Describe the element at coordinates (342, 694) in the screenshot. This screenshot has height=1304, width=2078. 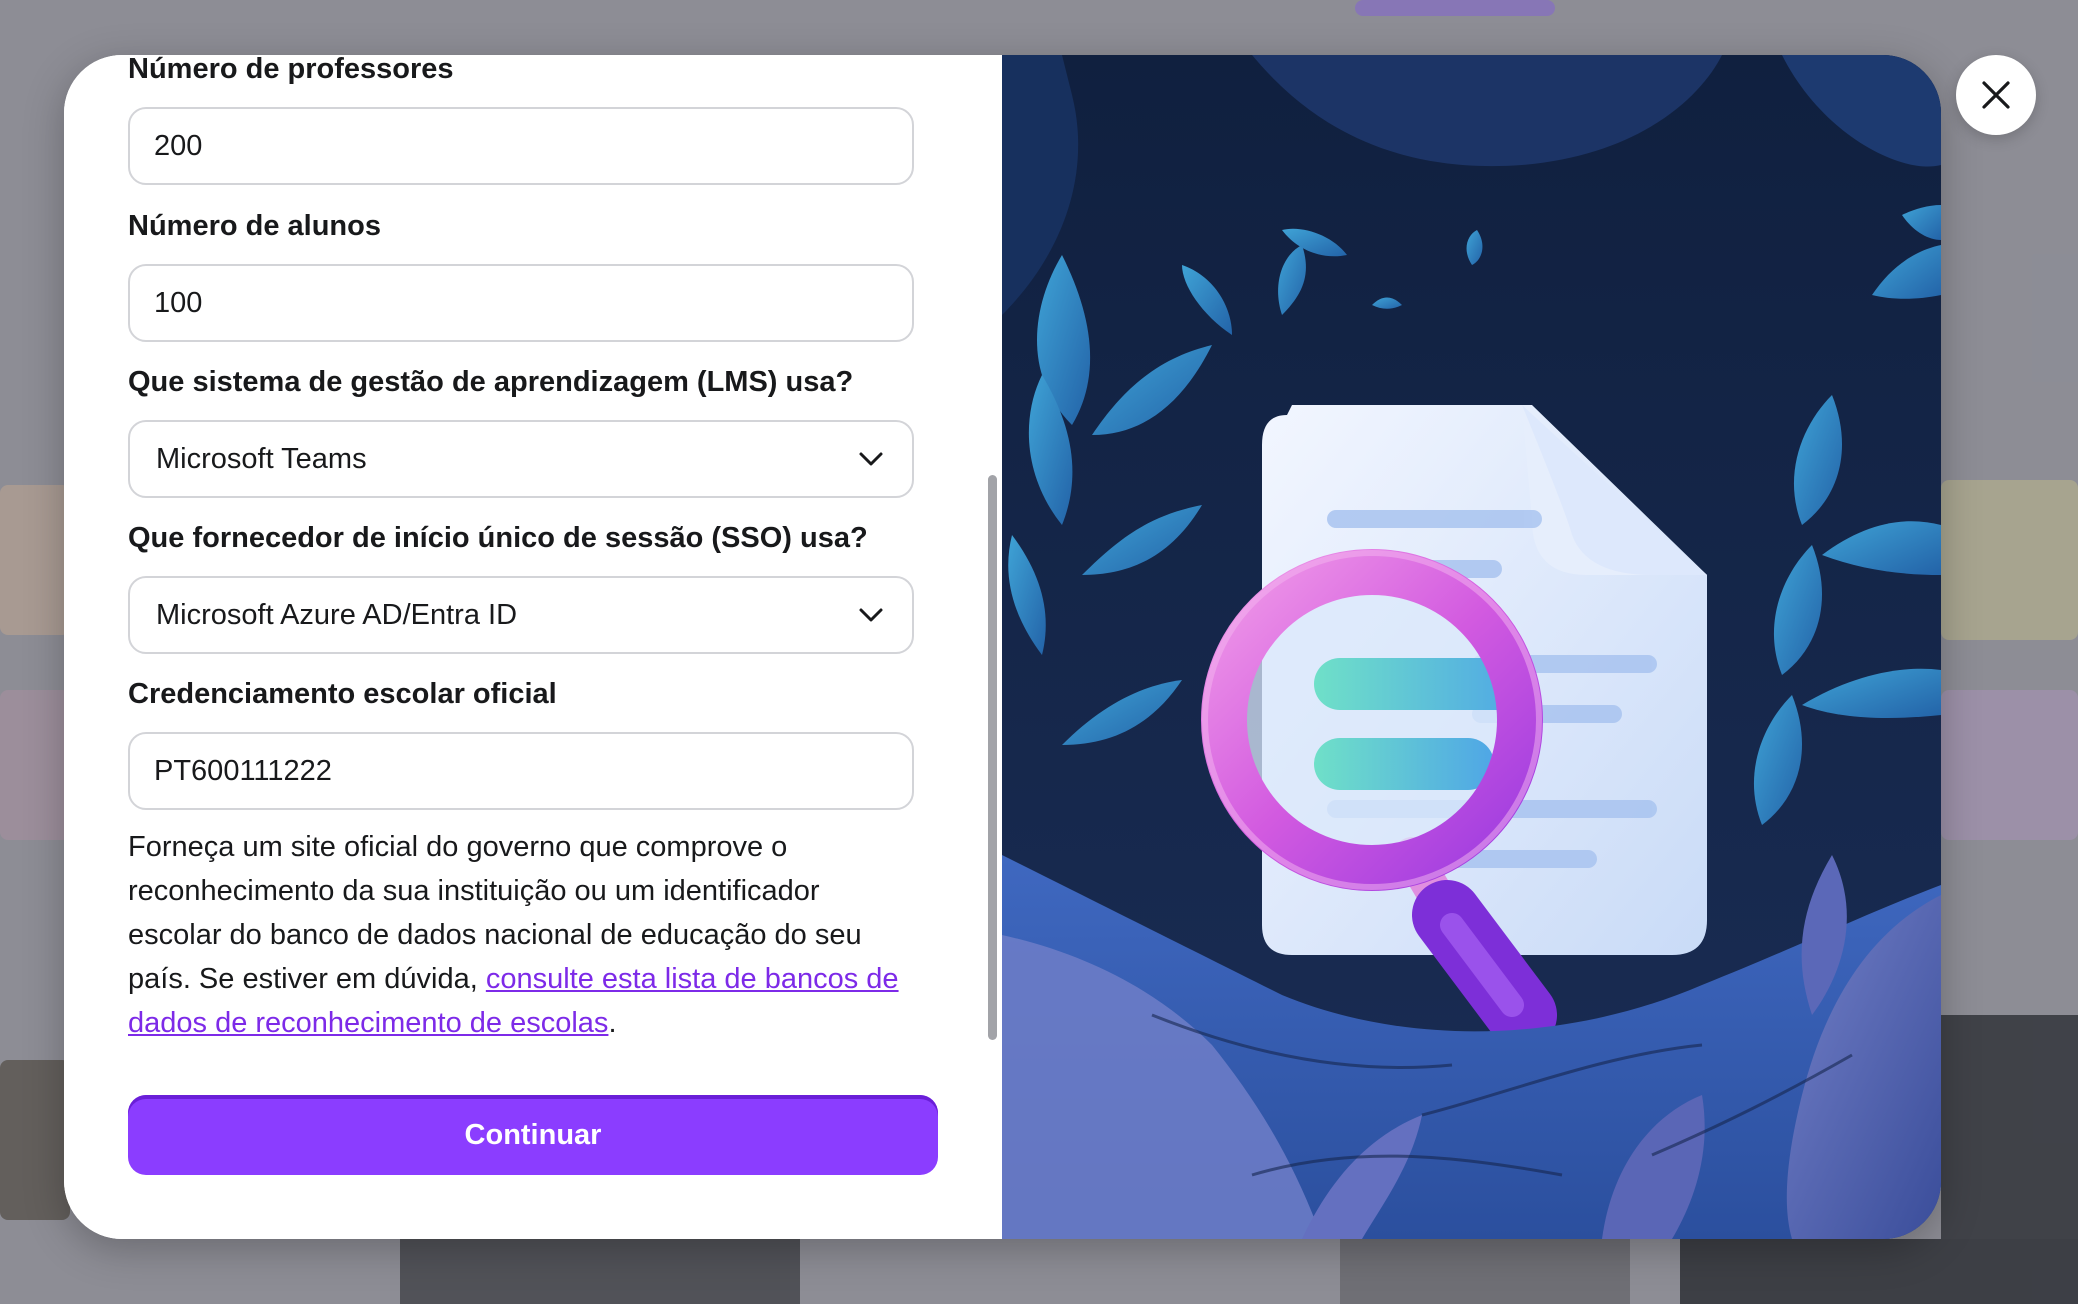
I see `accreditation-label: Credenciamento escolar oficial` at that location.